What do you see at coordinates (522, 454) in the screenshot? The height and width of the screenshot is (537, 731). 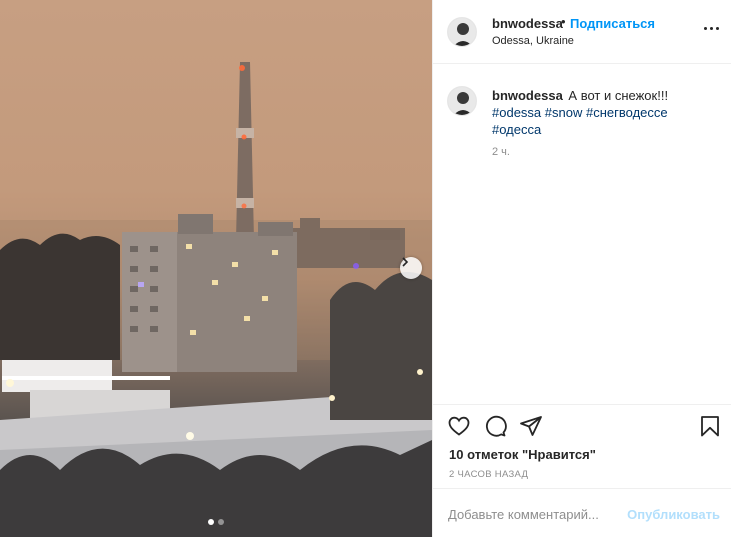 I see `likes-count: 10 отметок "Нравится"` at bounding box center [522, 454].